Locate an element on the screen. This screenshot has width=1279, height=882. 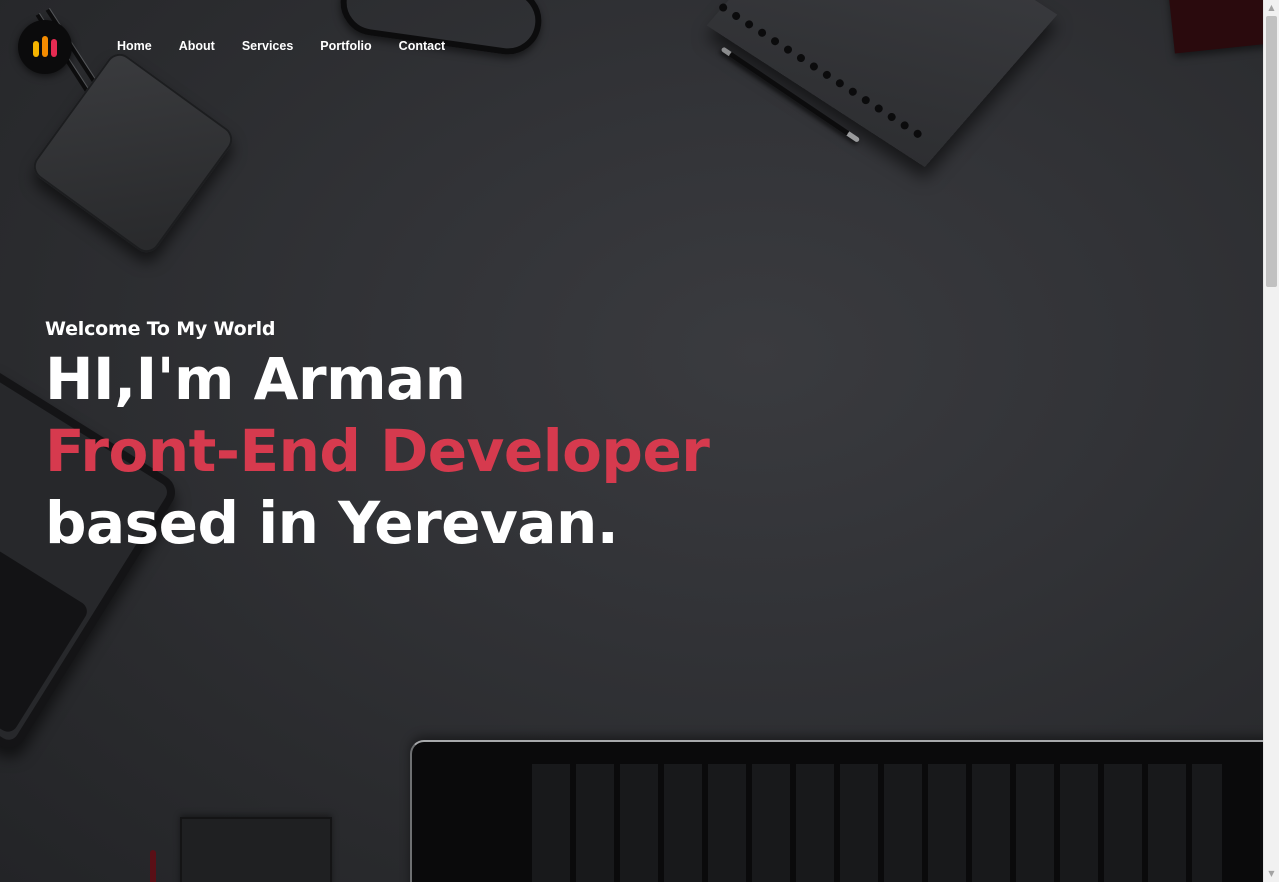
scrollbar-thumb is located at coordinates (1271, 151).